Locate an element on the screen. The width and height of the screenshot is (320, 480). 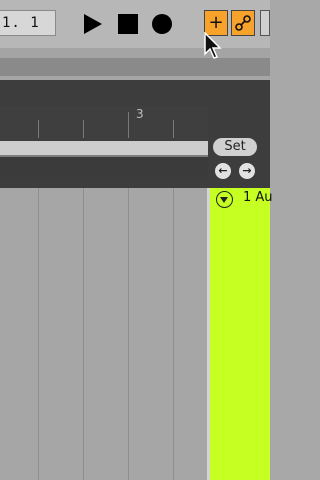
arrow-right-icon: → is located at coordinates (247, 170).